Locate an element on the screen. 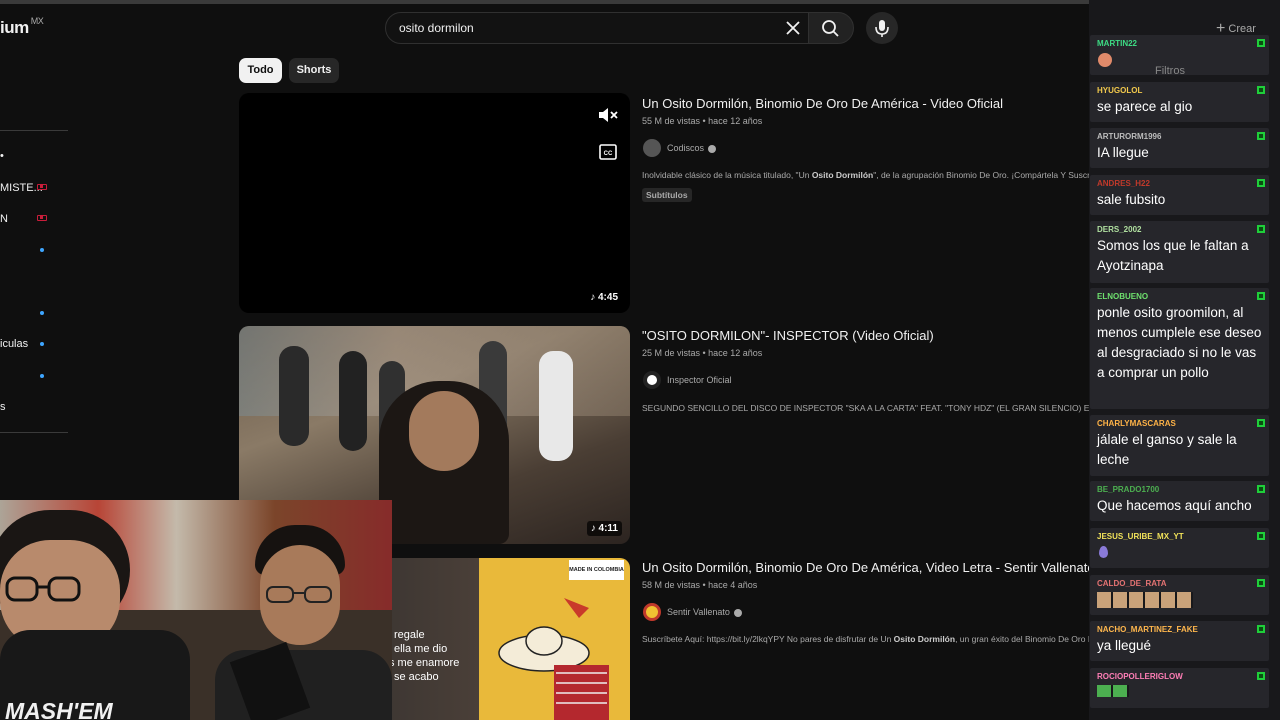 The height and width of the screenshot is (720, 1280). microphone-icon is located at coordinates (882, 28).